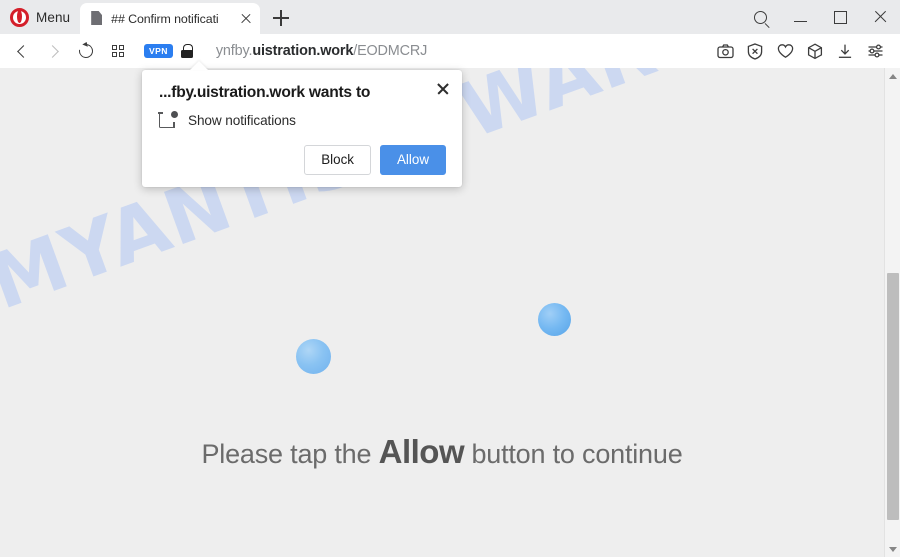  Describe the element at coordinates (800, 17) in the screenshot. I see `minimize-icon` at that location.